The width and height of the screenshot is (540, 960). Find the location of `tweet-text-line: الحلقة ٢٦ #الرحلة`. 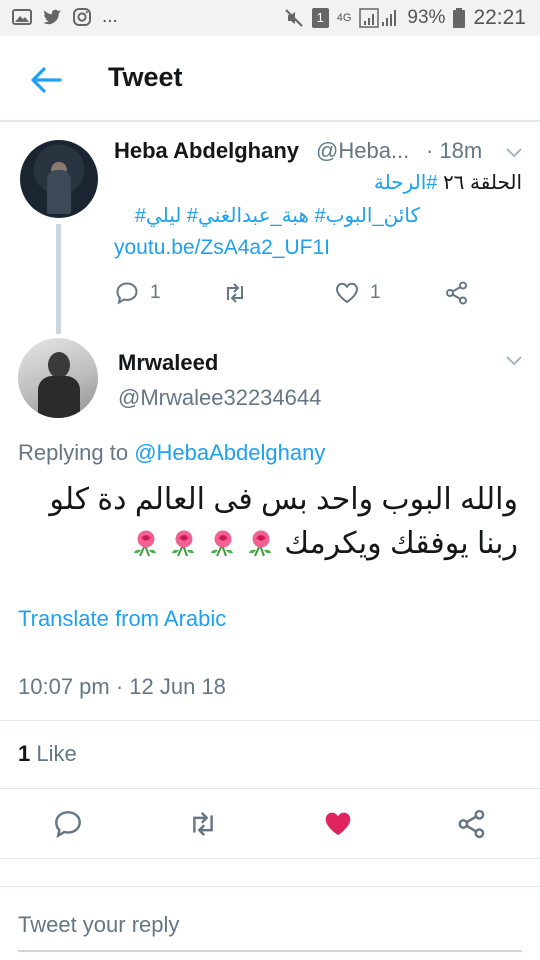

tweet-text-line: الحلقة ٢٦ #الرحلة is located at coordinates (448, 182).